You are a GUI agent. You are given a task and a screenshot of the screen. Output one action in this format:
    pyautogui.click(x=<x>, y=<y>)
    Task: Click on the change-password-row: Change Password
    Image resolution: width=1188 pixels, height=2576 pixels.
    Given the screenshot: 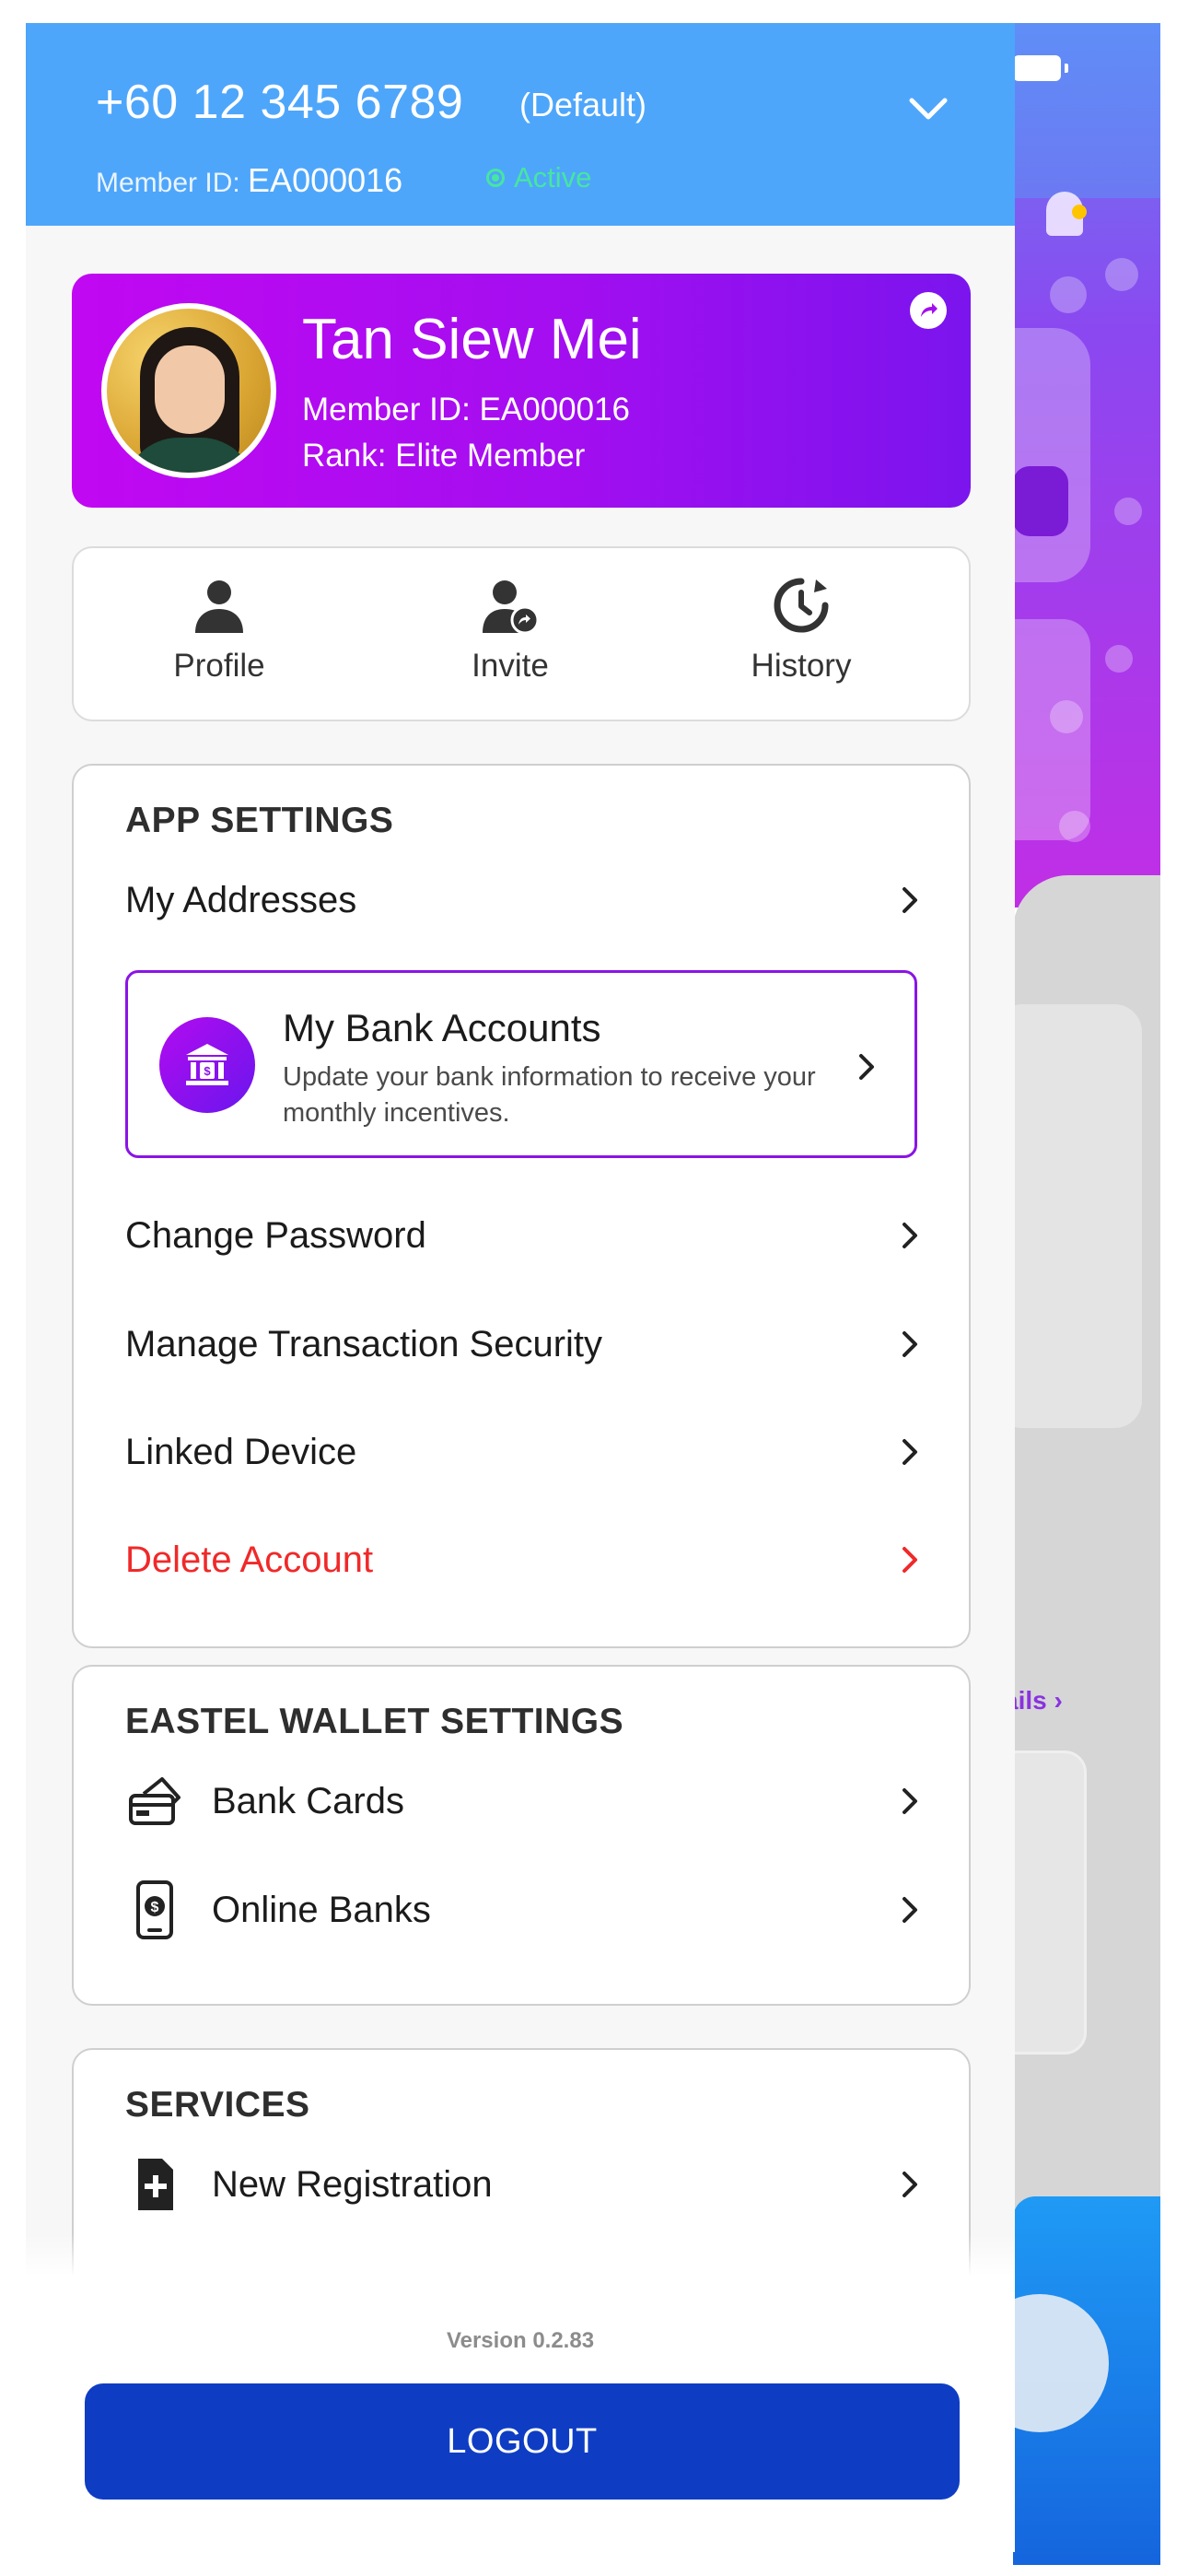 What is the action you would take?
    pyautogui.click(x=525, y=1235)
    